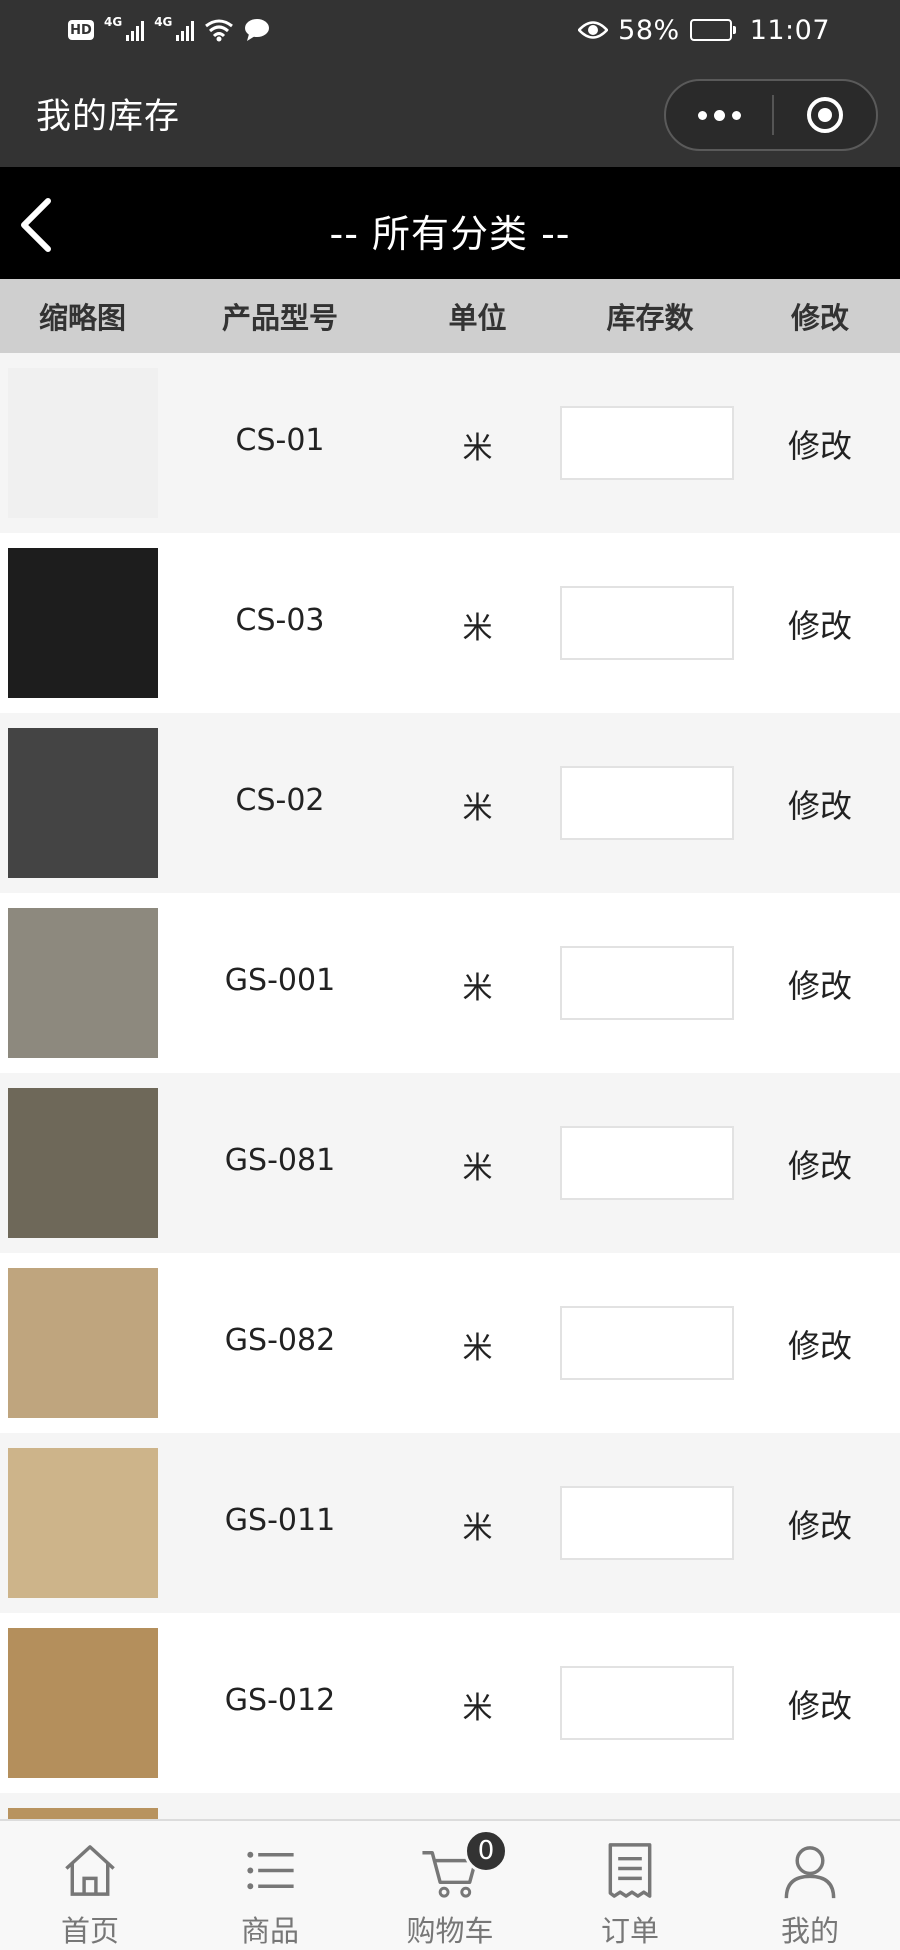  I want to click on header-stock: 库存数, so click(650, 318).